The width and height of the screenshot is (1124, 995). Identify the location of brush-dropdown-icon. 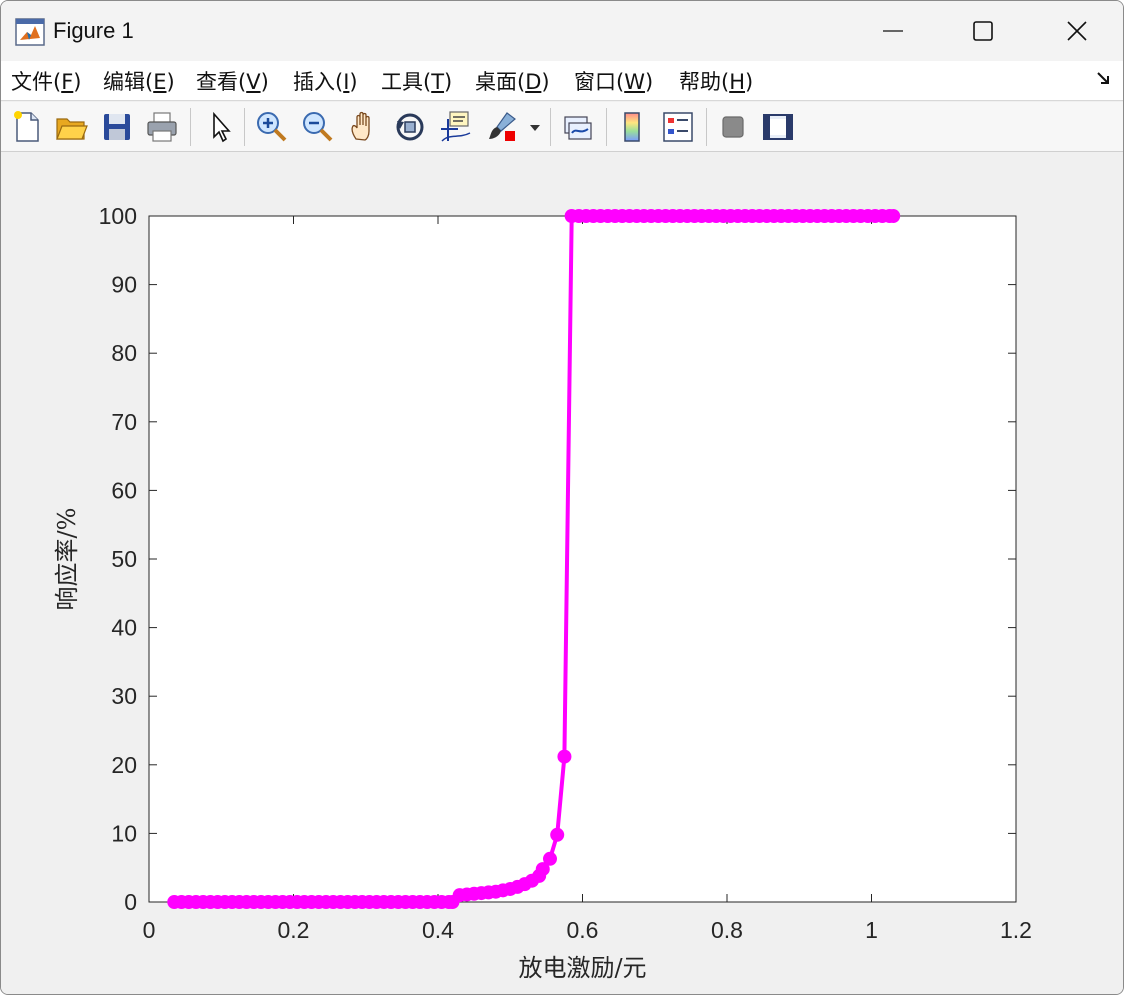
(535, 127).